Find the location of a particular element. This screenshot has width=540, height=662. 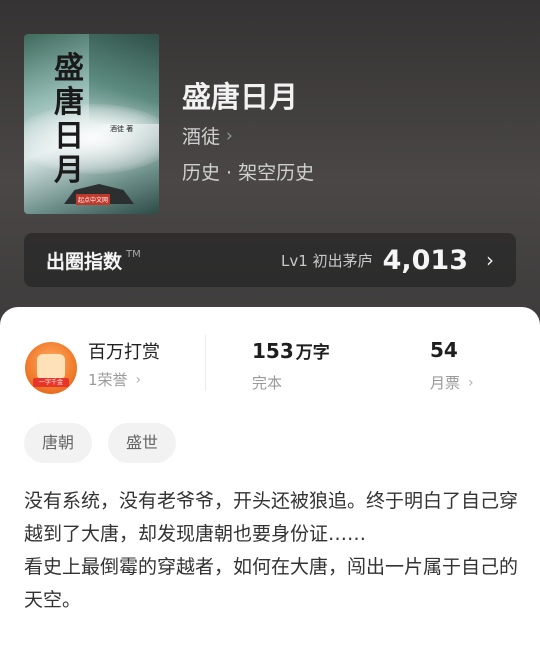

stats-divider is located at coordinates (205, 363).